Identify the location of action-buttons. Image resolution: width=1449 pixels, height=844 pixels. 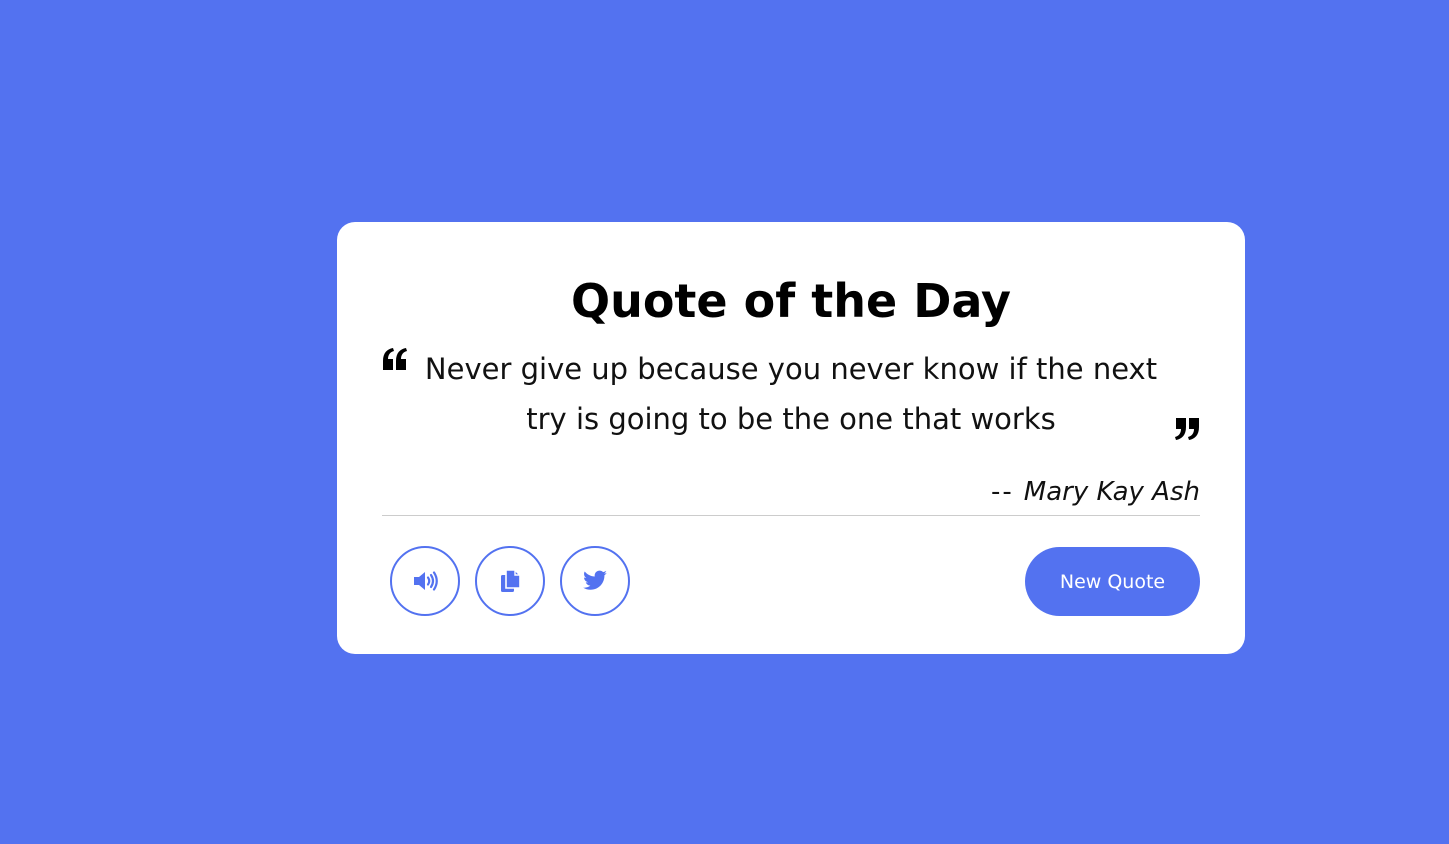
(510, 581).